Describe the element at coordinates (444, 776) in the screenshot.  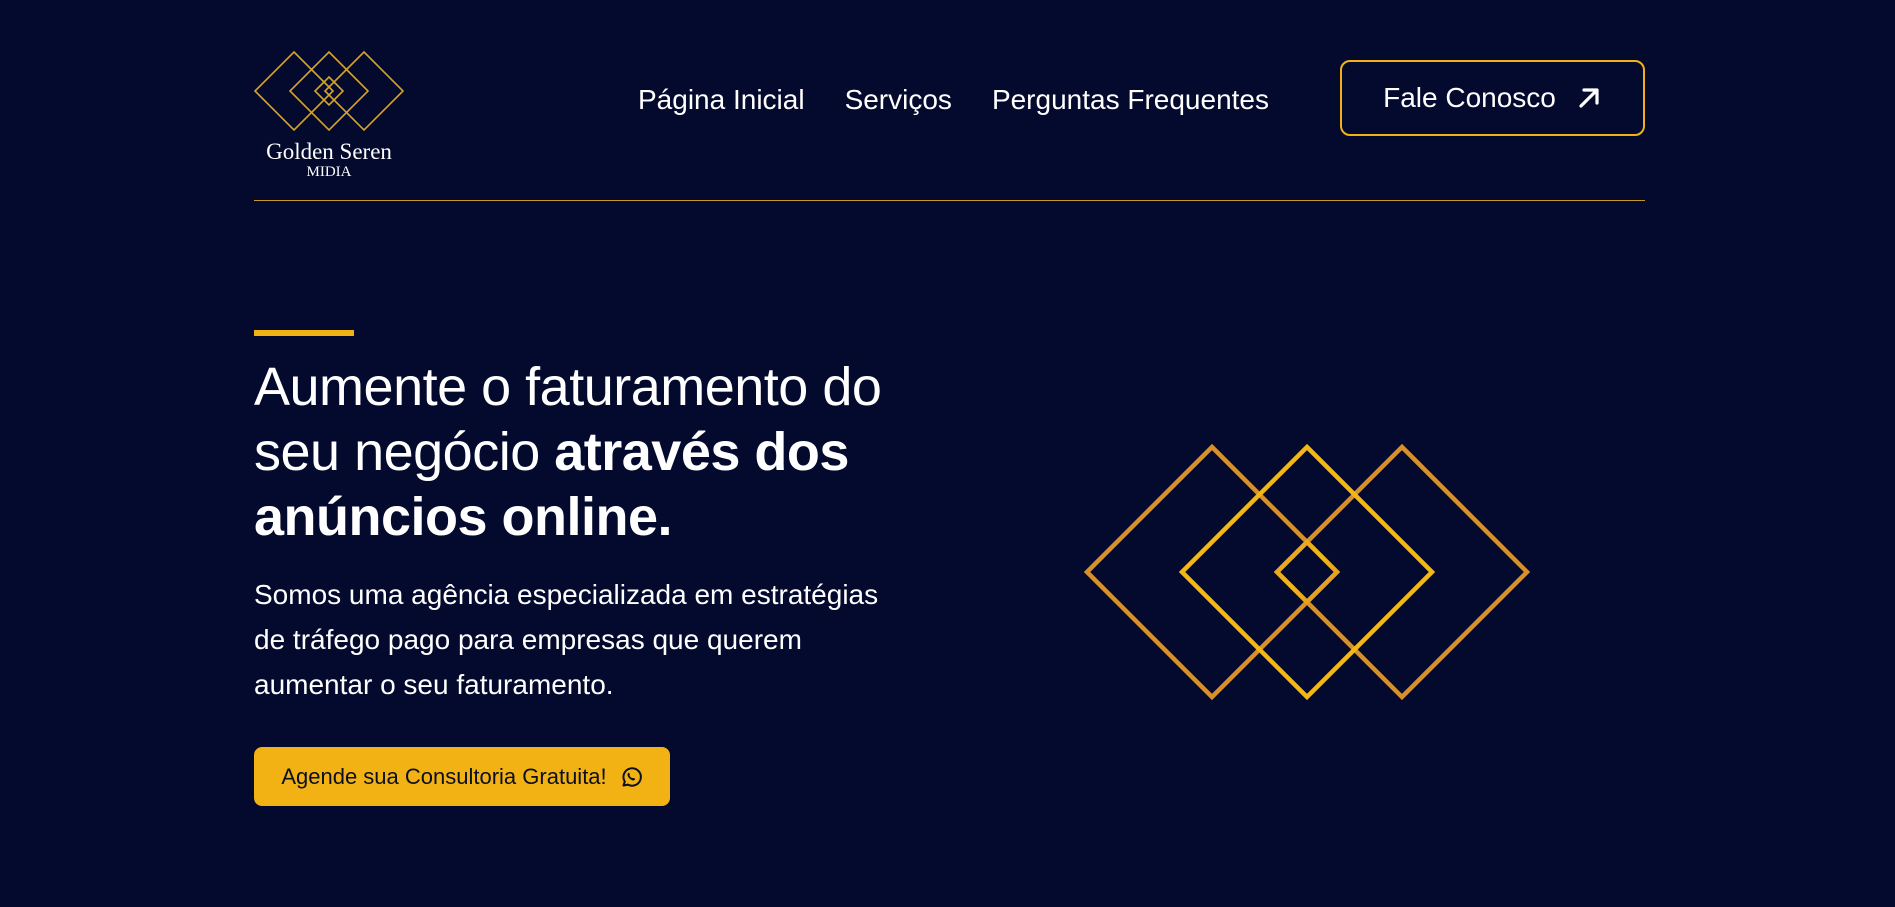
I see `cta-button-label: Agende sua Consultoria Gratuita!` at that location.